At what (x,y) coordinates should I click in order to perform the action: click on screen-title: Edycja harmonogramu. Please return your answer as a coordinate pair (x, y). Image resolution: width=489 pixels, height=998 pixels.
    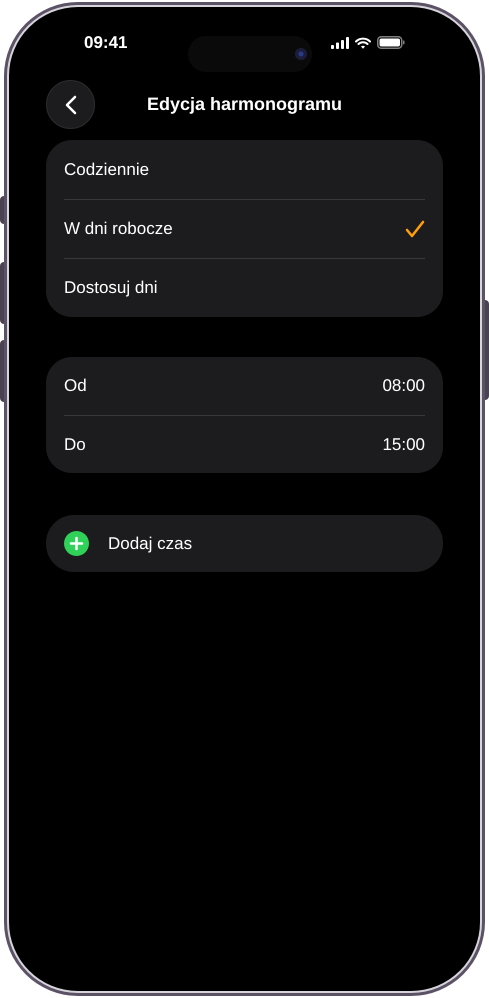
    Looking at the image, I should click on (244, 104).